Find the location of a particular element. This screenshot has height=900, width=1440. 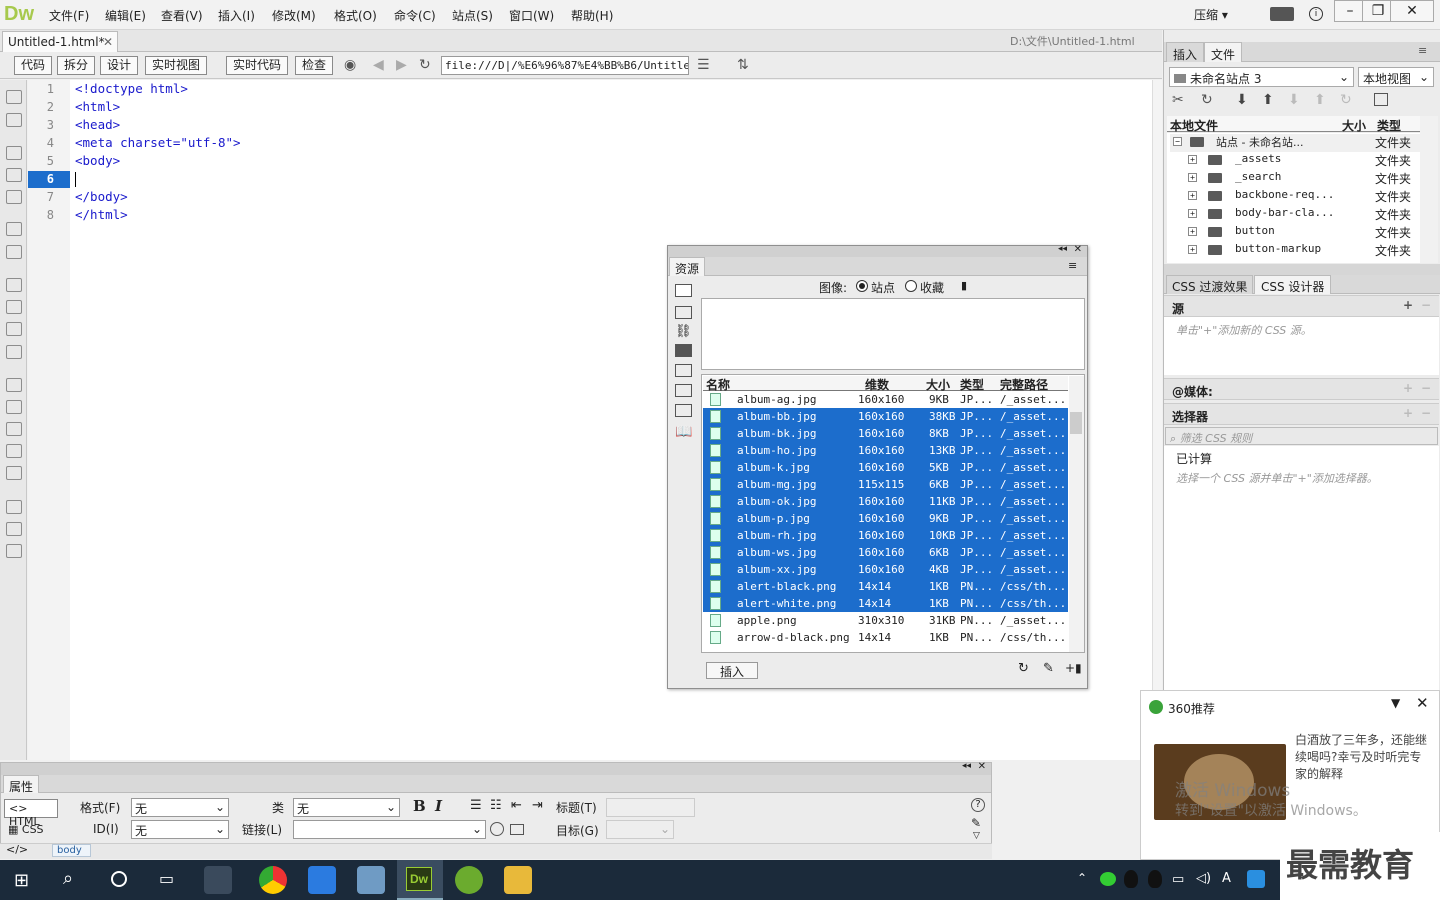

images-category-icon is located at coordinates (683, 290).